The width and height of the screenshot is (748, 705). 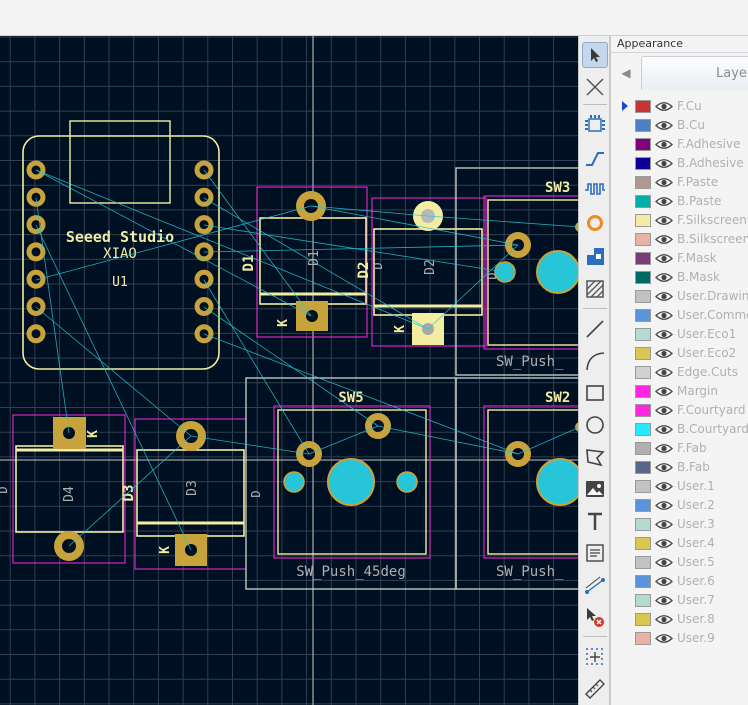 I want to click on footprint-u1-xiao: Seeed Studio XIAO U1, so click(x=121, y=245).